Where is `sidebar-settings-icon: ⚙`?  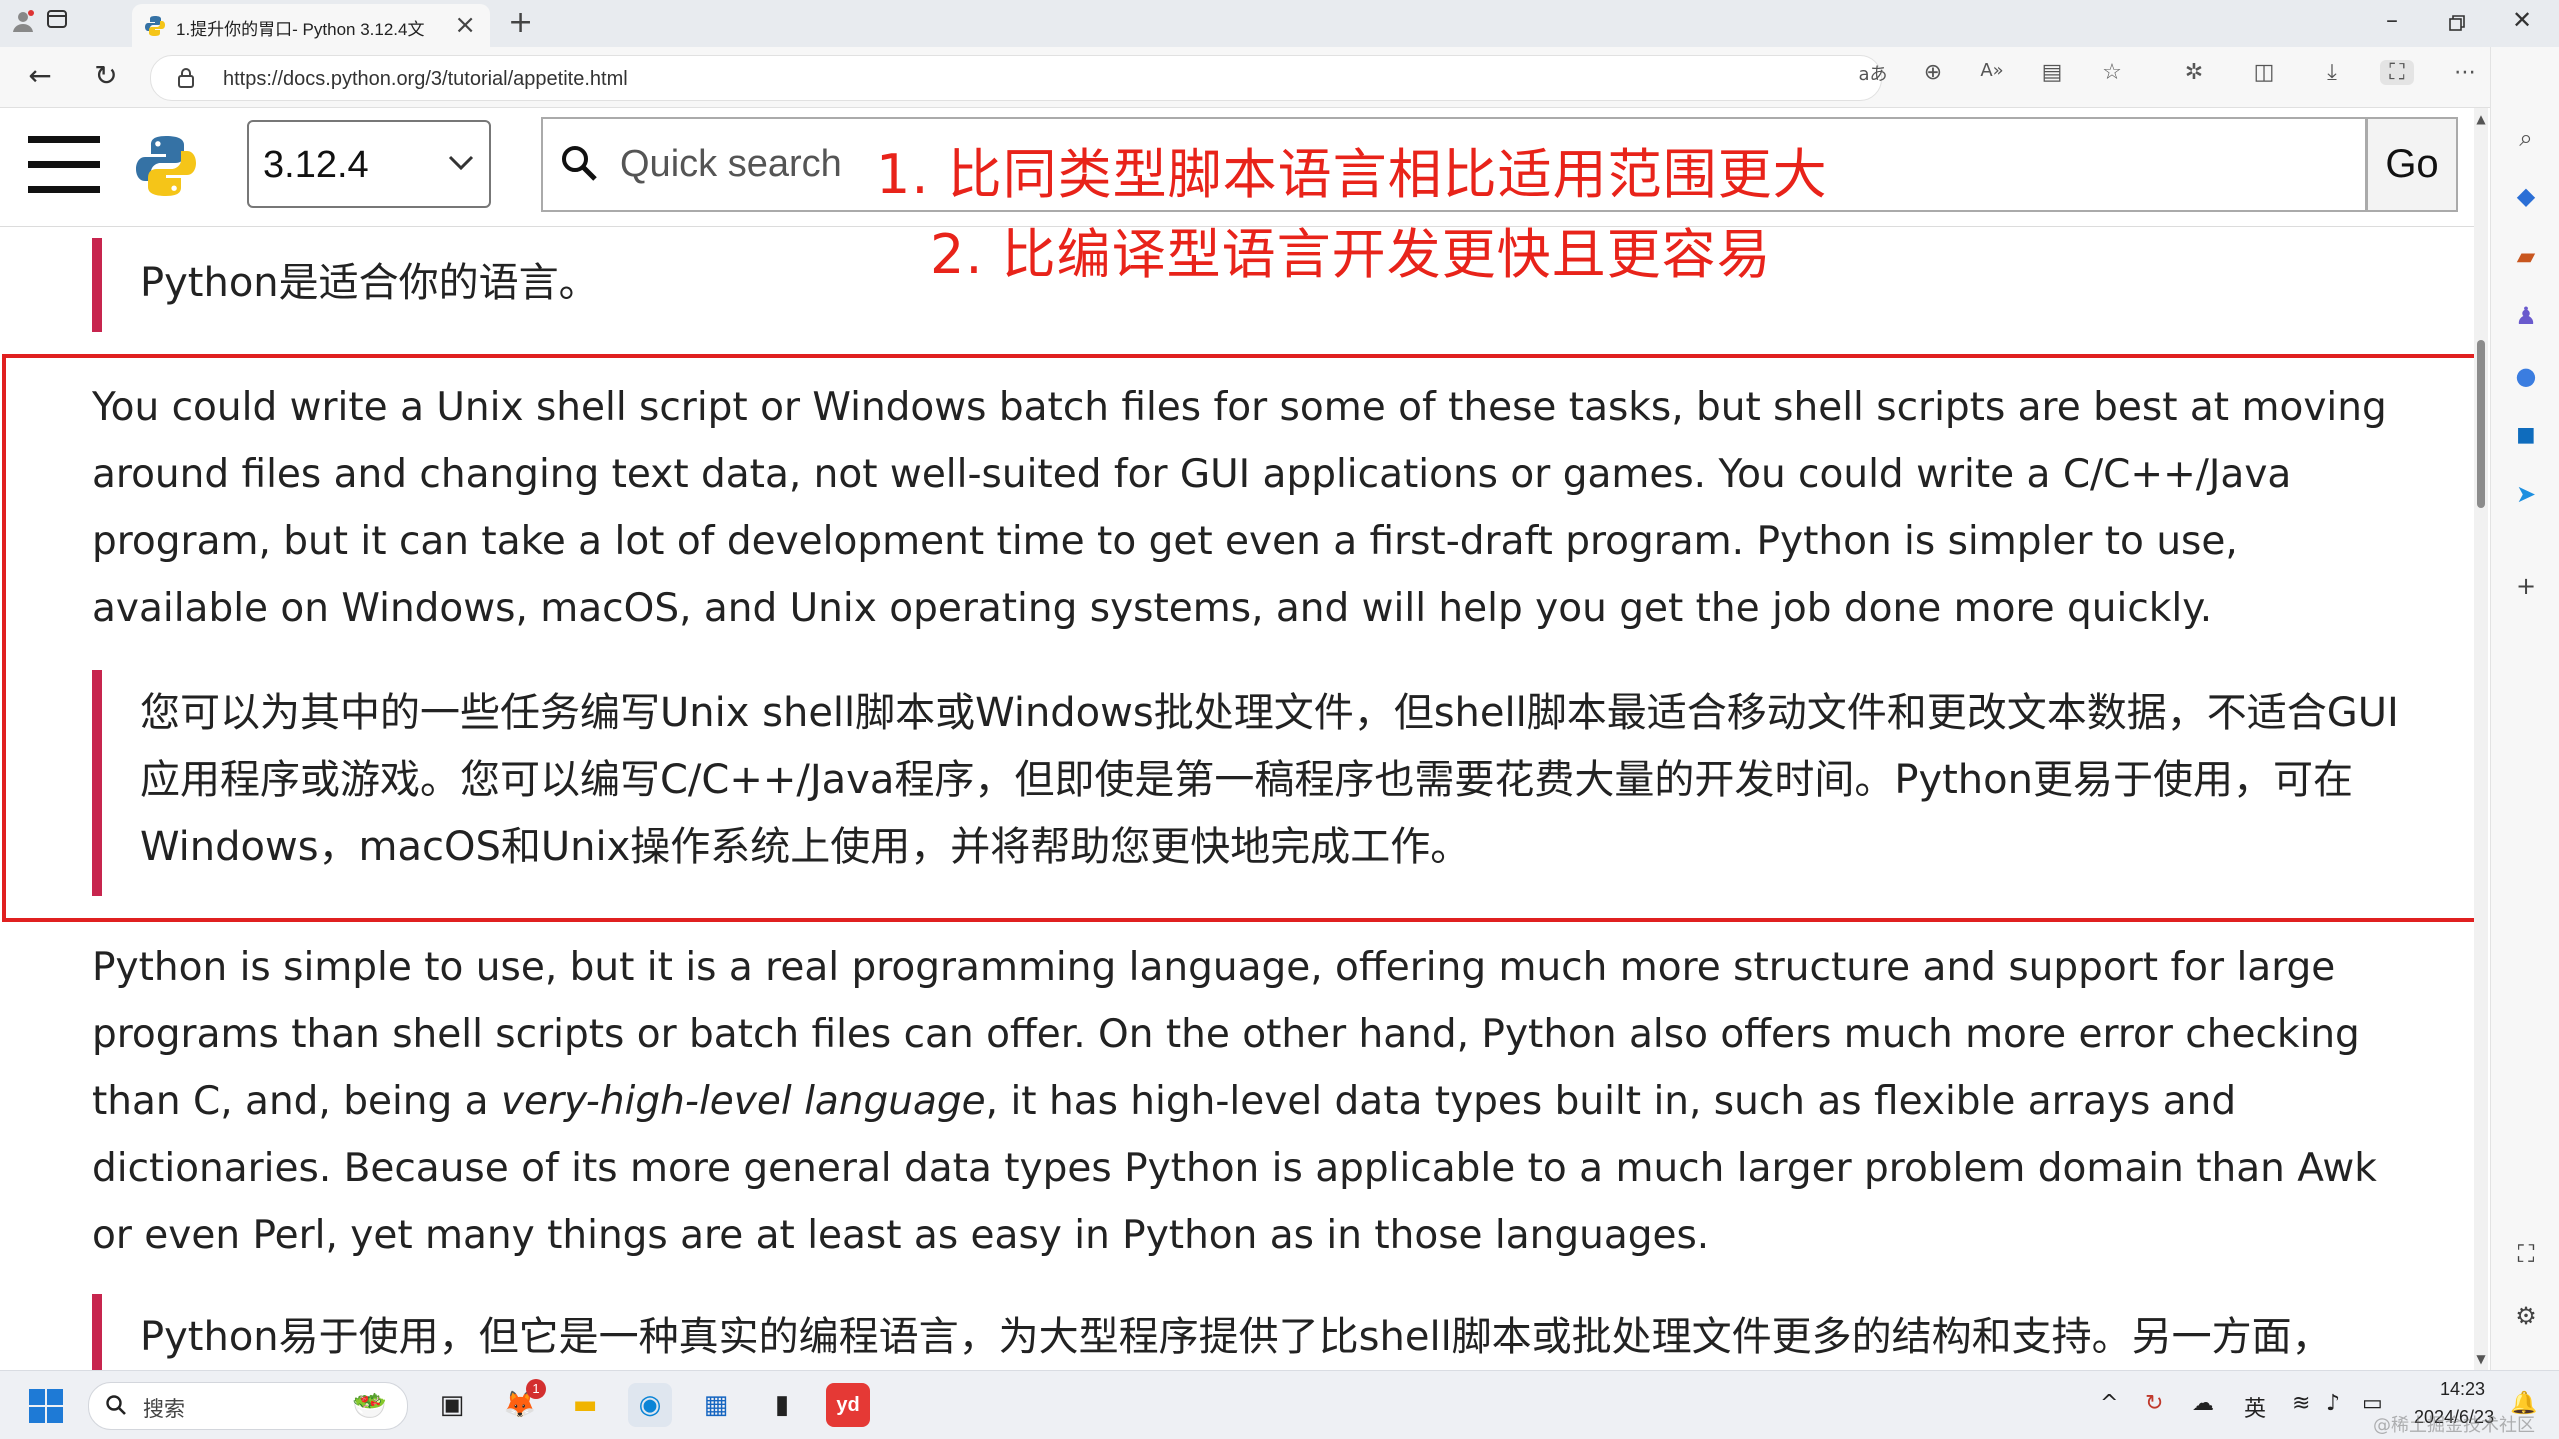
sidebar-settings-icon: ⚙ is located at coordinates (2526, 1316).